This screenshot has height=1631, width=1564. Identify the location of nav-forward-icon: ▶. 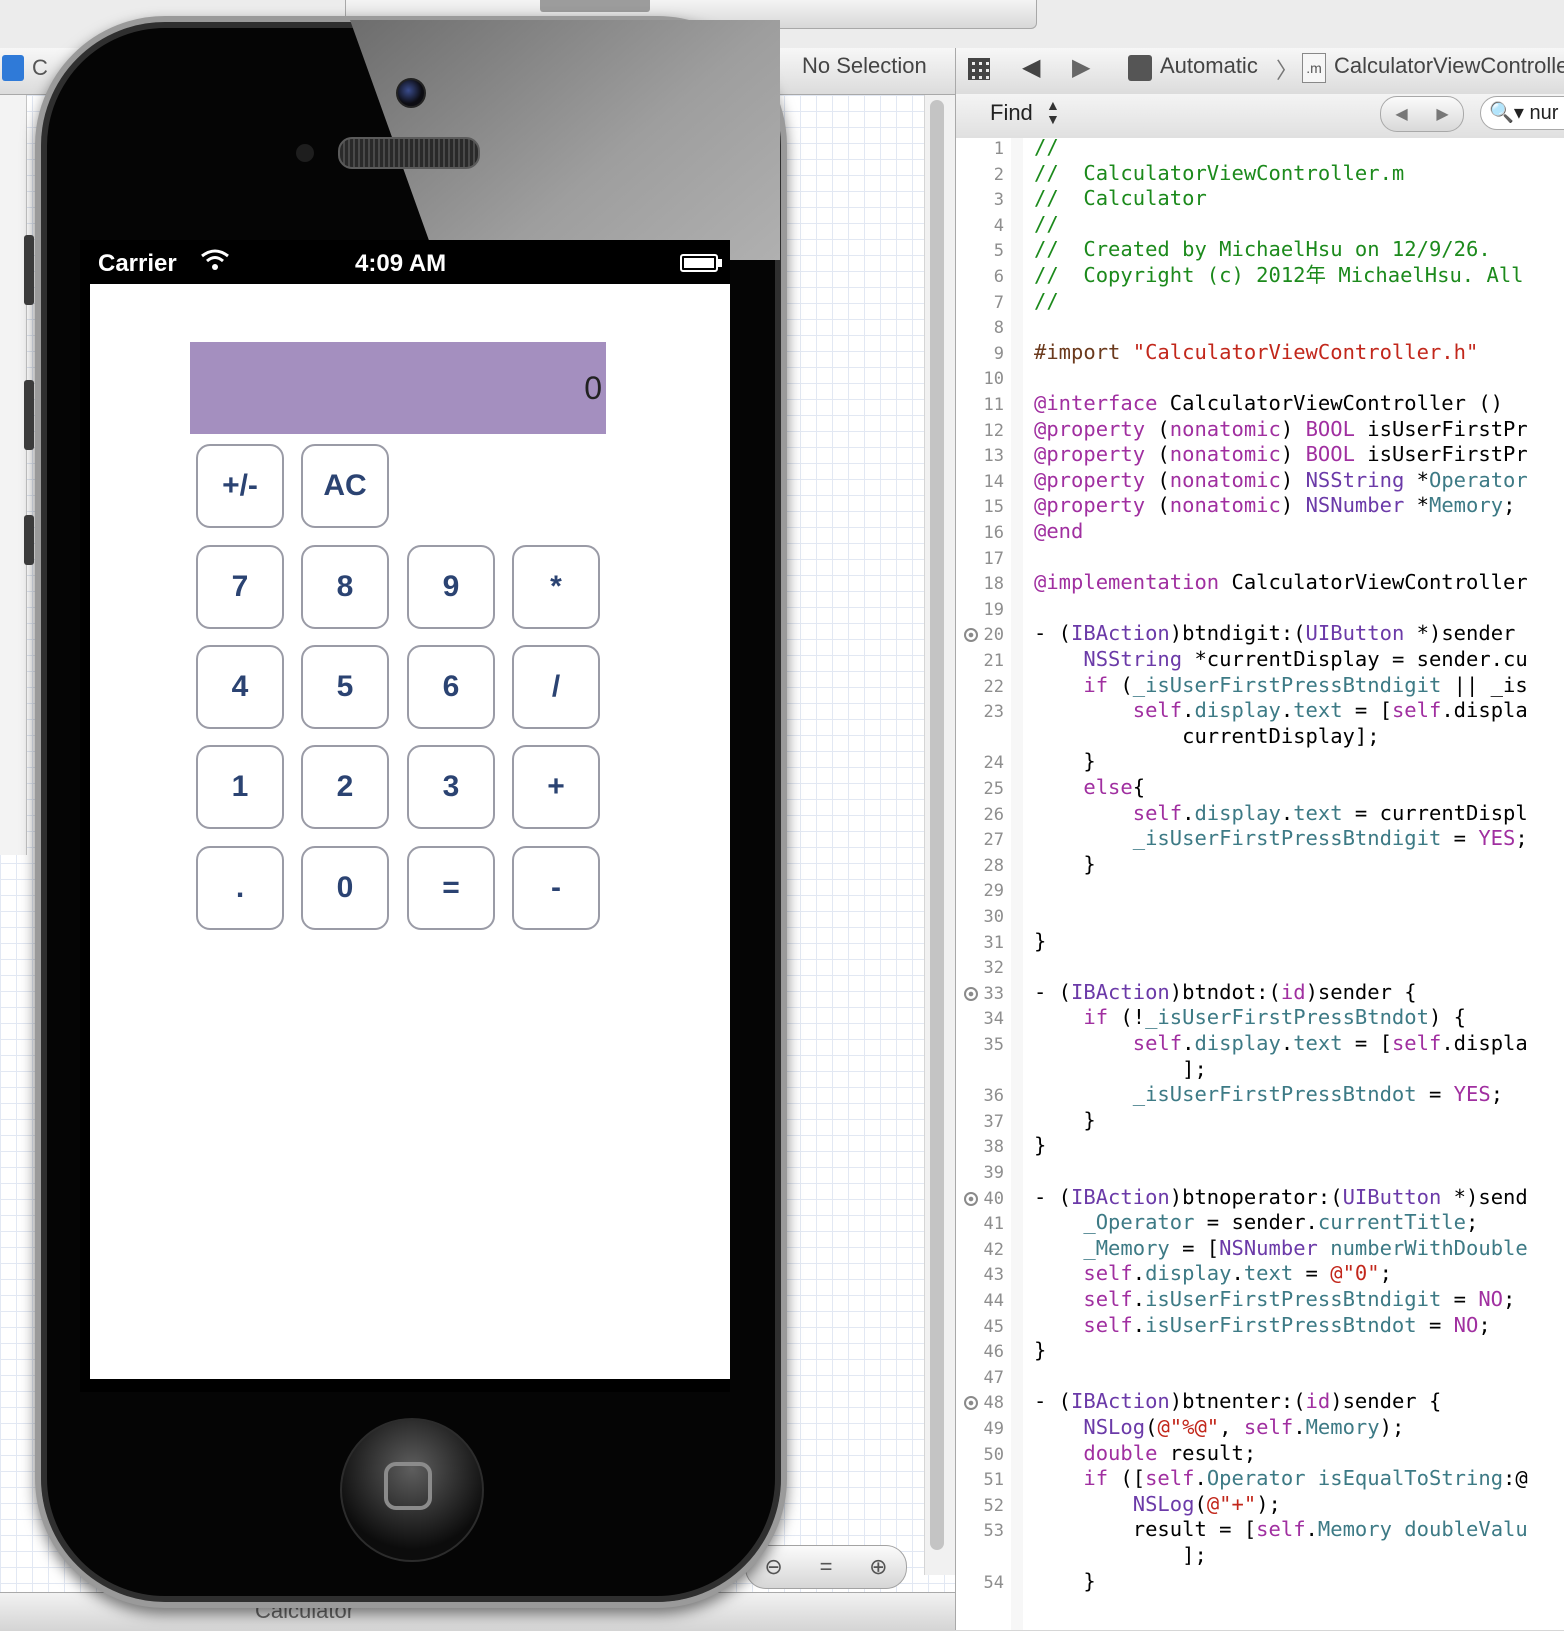
(1081, 67).